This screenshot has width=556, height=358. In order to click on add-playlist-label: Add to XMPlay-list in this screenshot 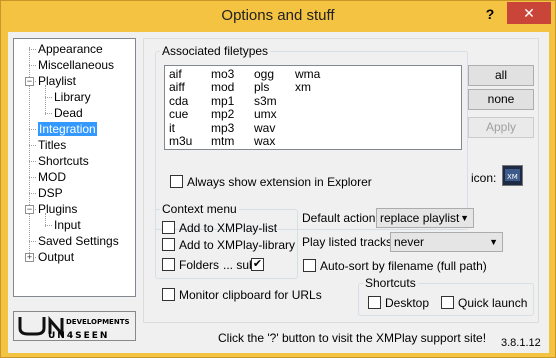, I will do `click(228, 228)`.